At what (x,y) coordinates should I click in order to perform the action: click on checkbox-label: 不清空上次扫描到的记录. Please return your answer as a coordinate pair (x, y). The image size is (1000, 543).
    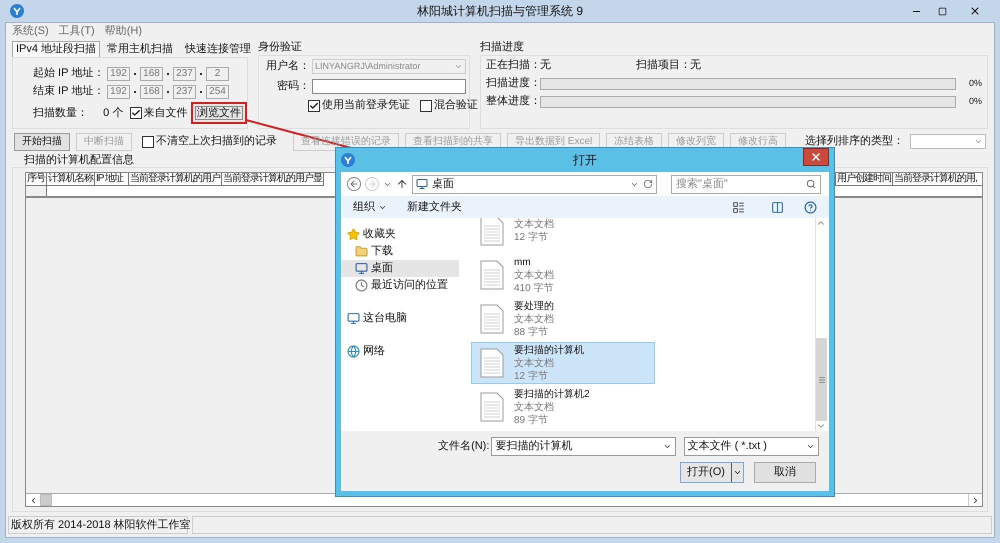
    Looking at the image, I should click on (216, 141).